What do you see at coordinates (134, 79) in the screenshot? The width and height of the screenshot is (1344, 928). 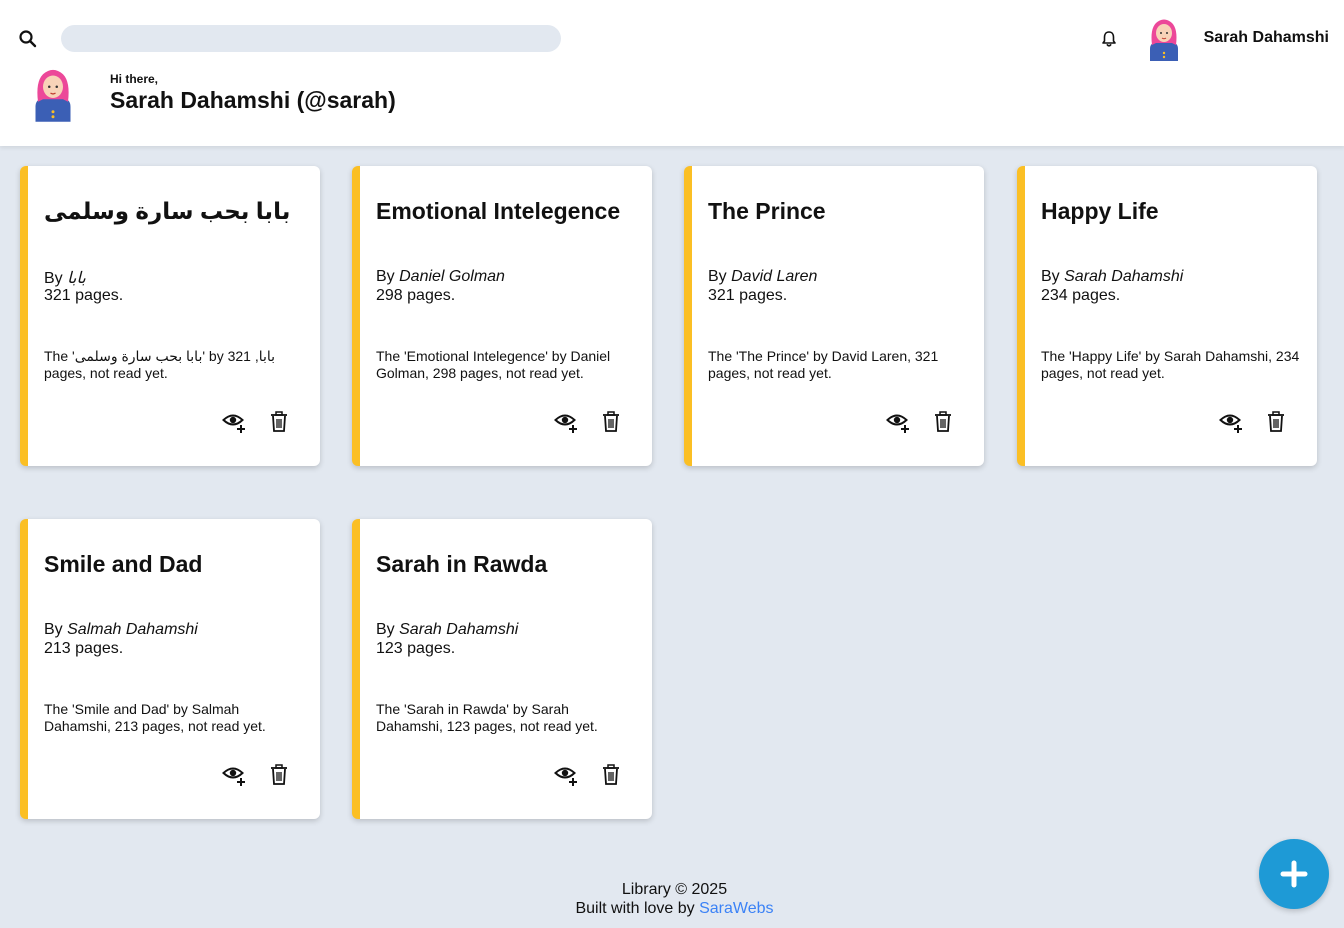 I see `greeting-label: Hi there,` at bounding box center [134, 79].